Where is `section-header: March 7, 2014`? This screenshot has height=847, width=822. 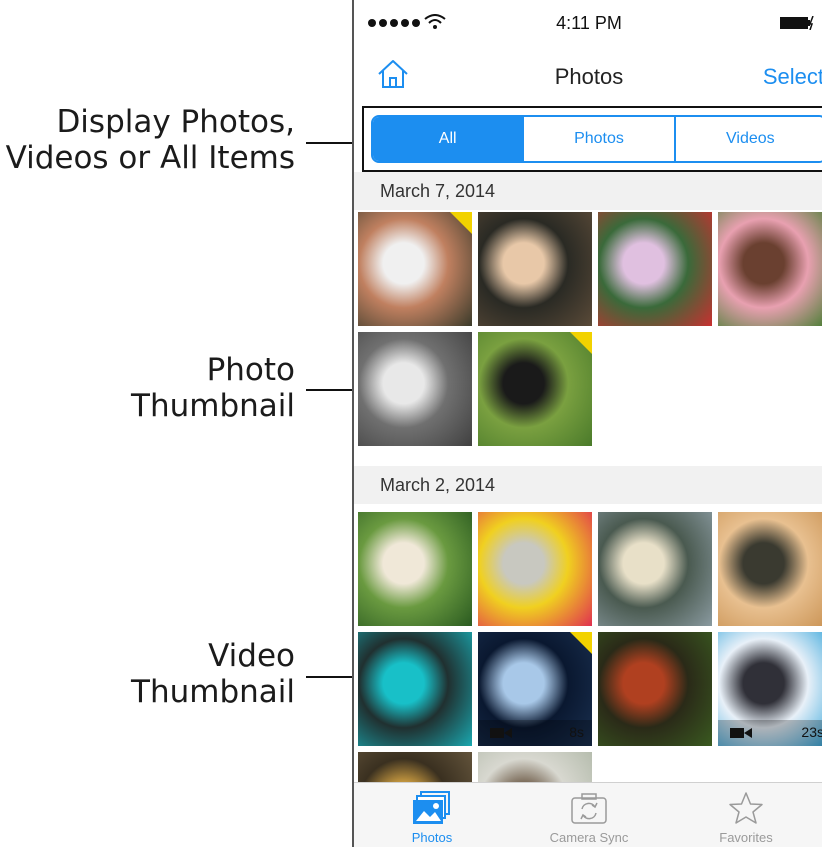
section-header: March 7, 2014 is located at coordinates (588, 191).